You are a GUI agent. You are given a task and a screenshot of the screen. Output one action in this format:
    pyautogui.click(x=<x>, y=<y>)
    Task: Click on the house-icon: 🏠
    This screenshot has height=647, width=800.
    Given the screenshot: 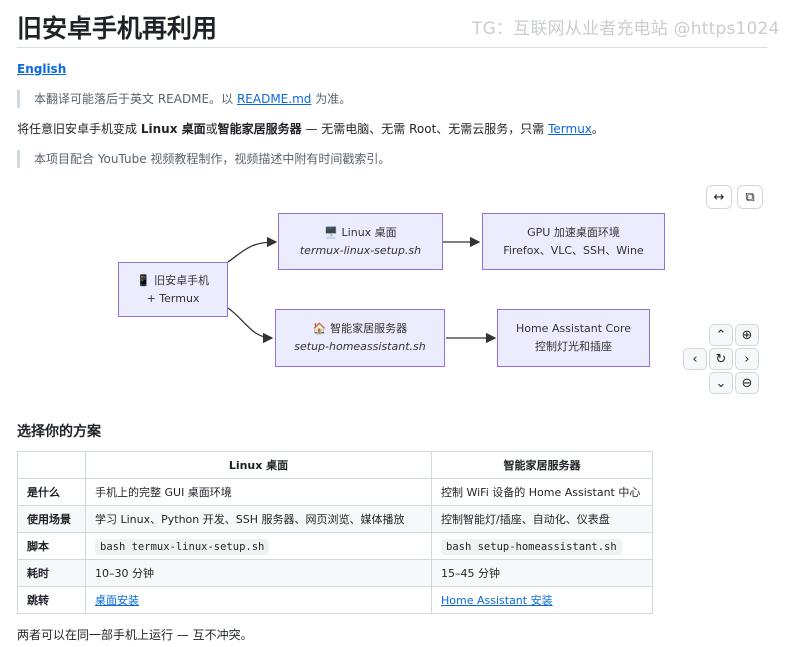 What is the action you would take?
    pyautogui.click(x=319, y=328)
    